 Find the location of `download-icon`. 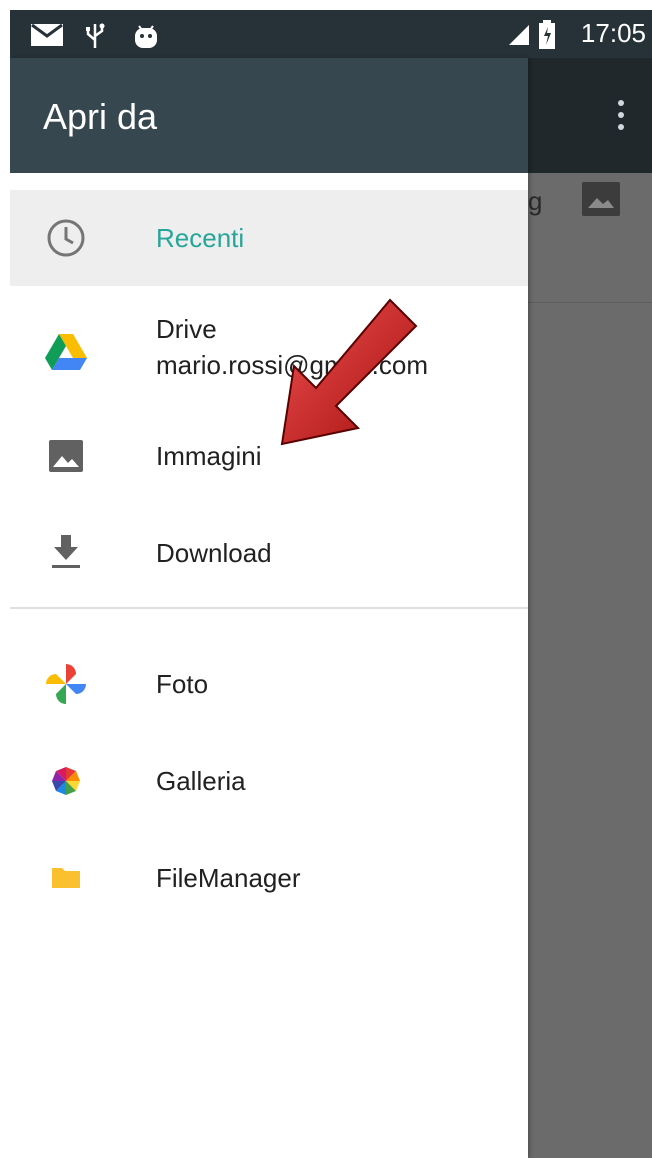

download-icon is located at coordinates (66, 551).